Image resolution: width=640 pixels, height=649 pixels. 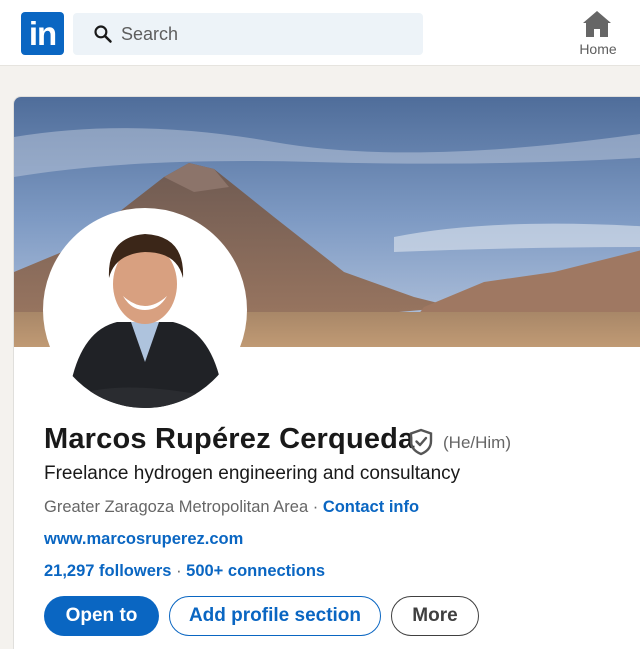 What do you see at coordinates (107, 571) in the screenshot?
I see `followers-link: 21,297 followers` at bounding box center [107, 571].